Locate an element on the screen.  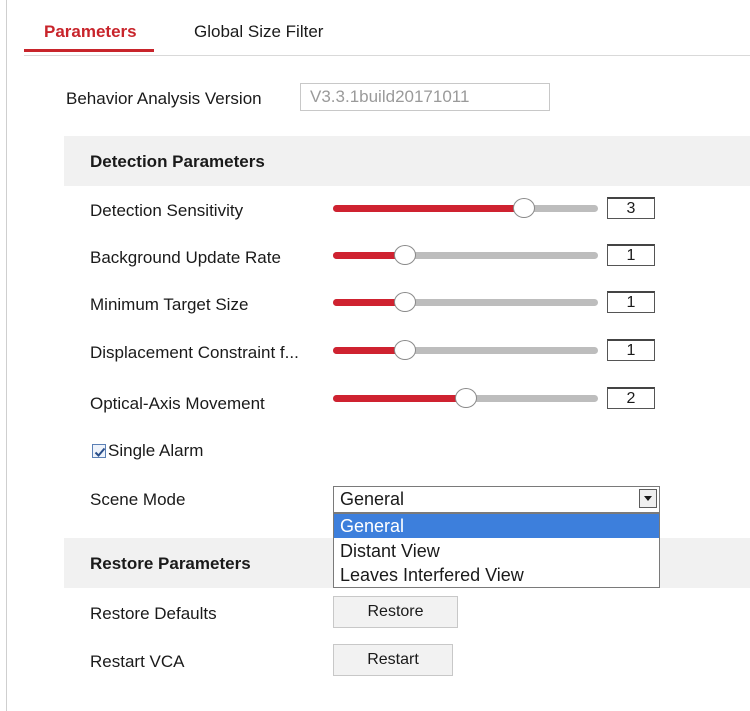
dropdown-arrow-button is located at coordinates (648, 498).